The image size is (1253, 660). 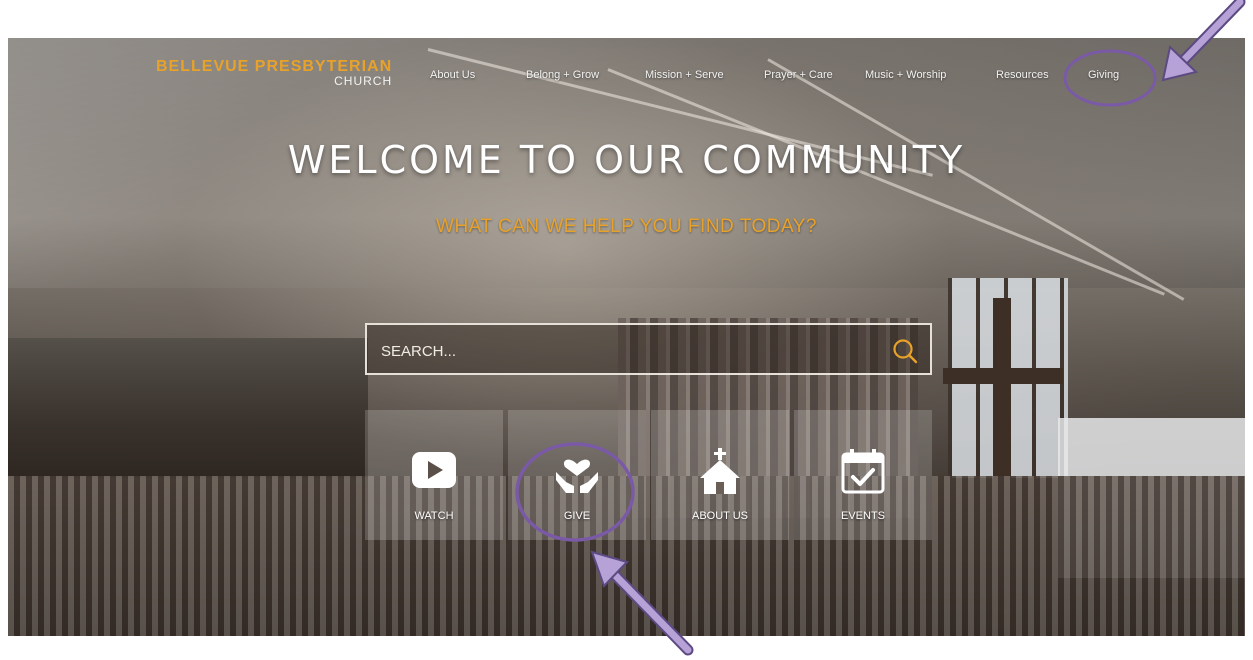 I want to click on tile-give: GIVE, so click(x=577, y=475).